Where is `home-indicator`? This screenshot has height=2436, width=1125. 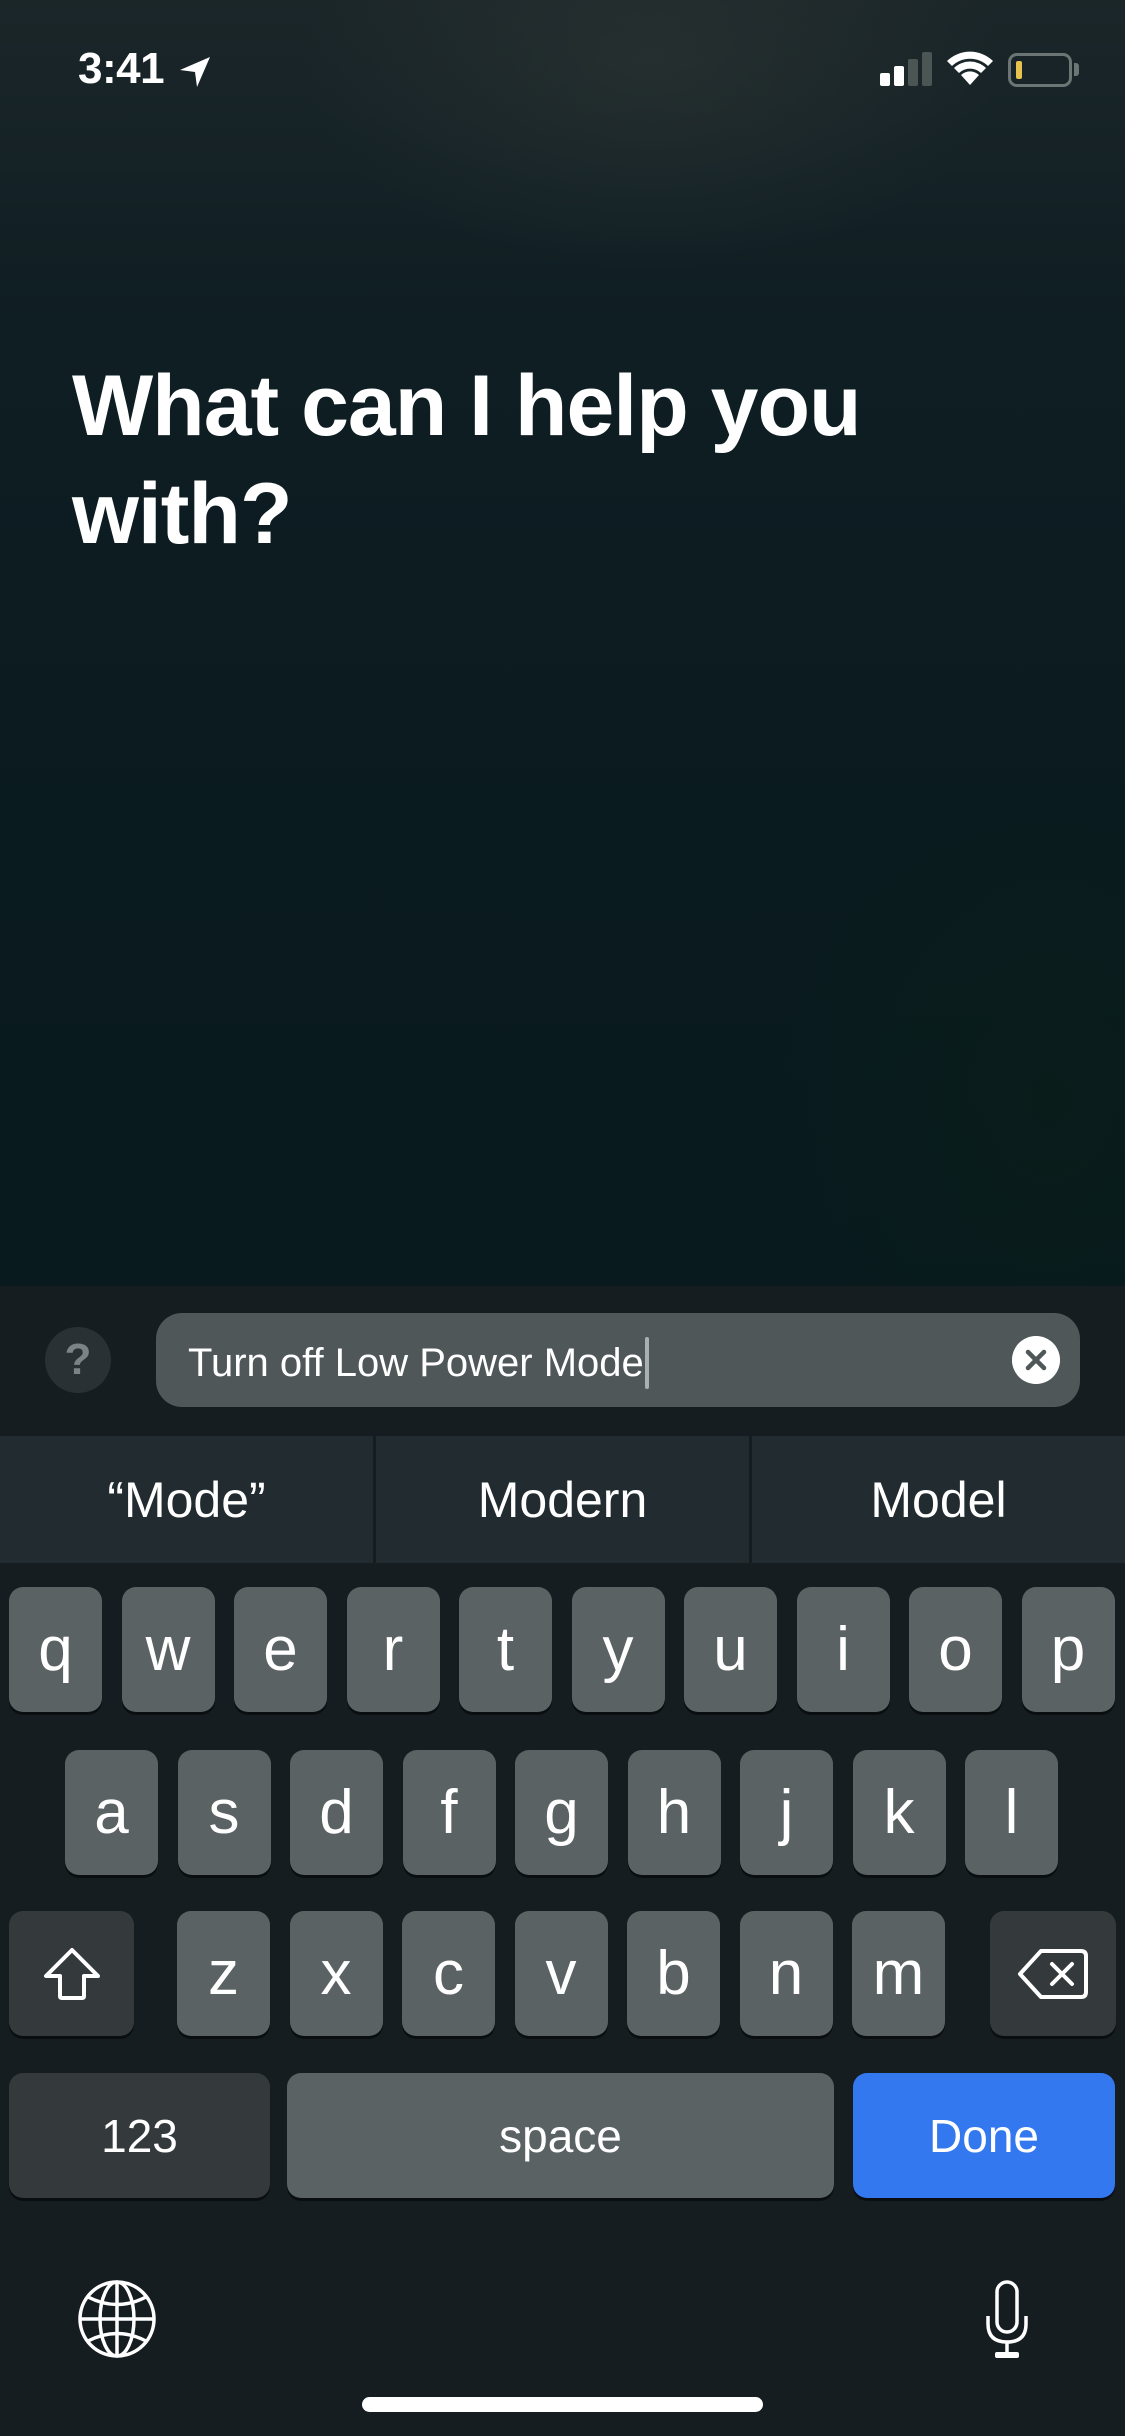
home-indicator is located at coordinates (562, 2404).